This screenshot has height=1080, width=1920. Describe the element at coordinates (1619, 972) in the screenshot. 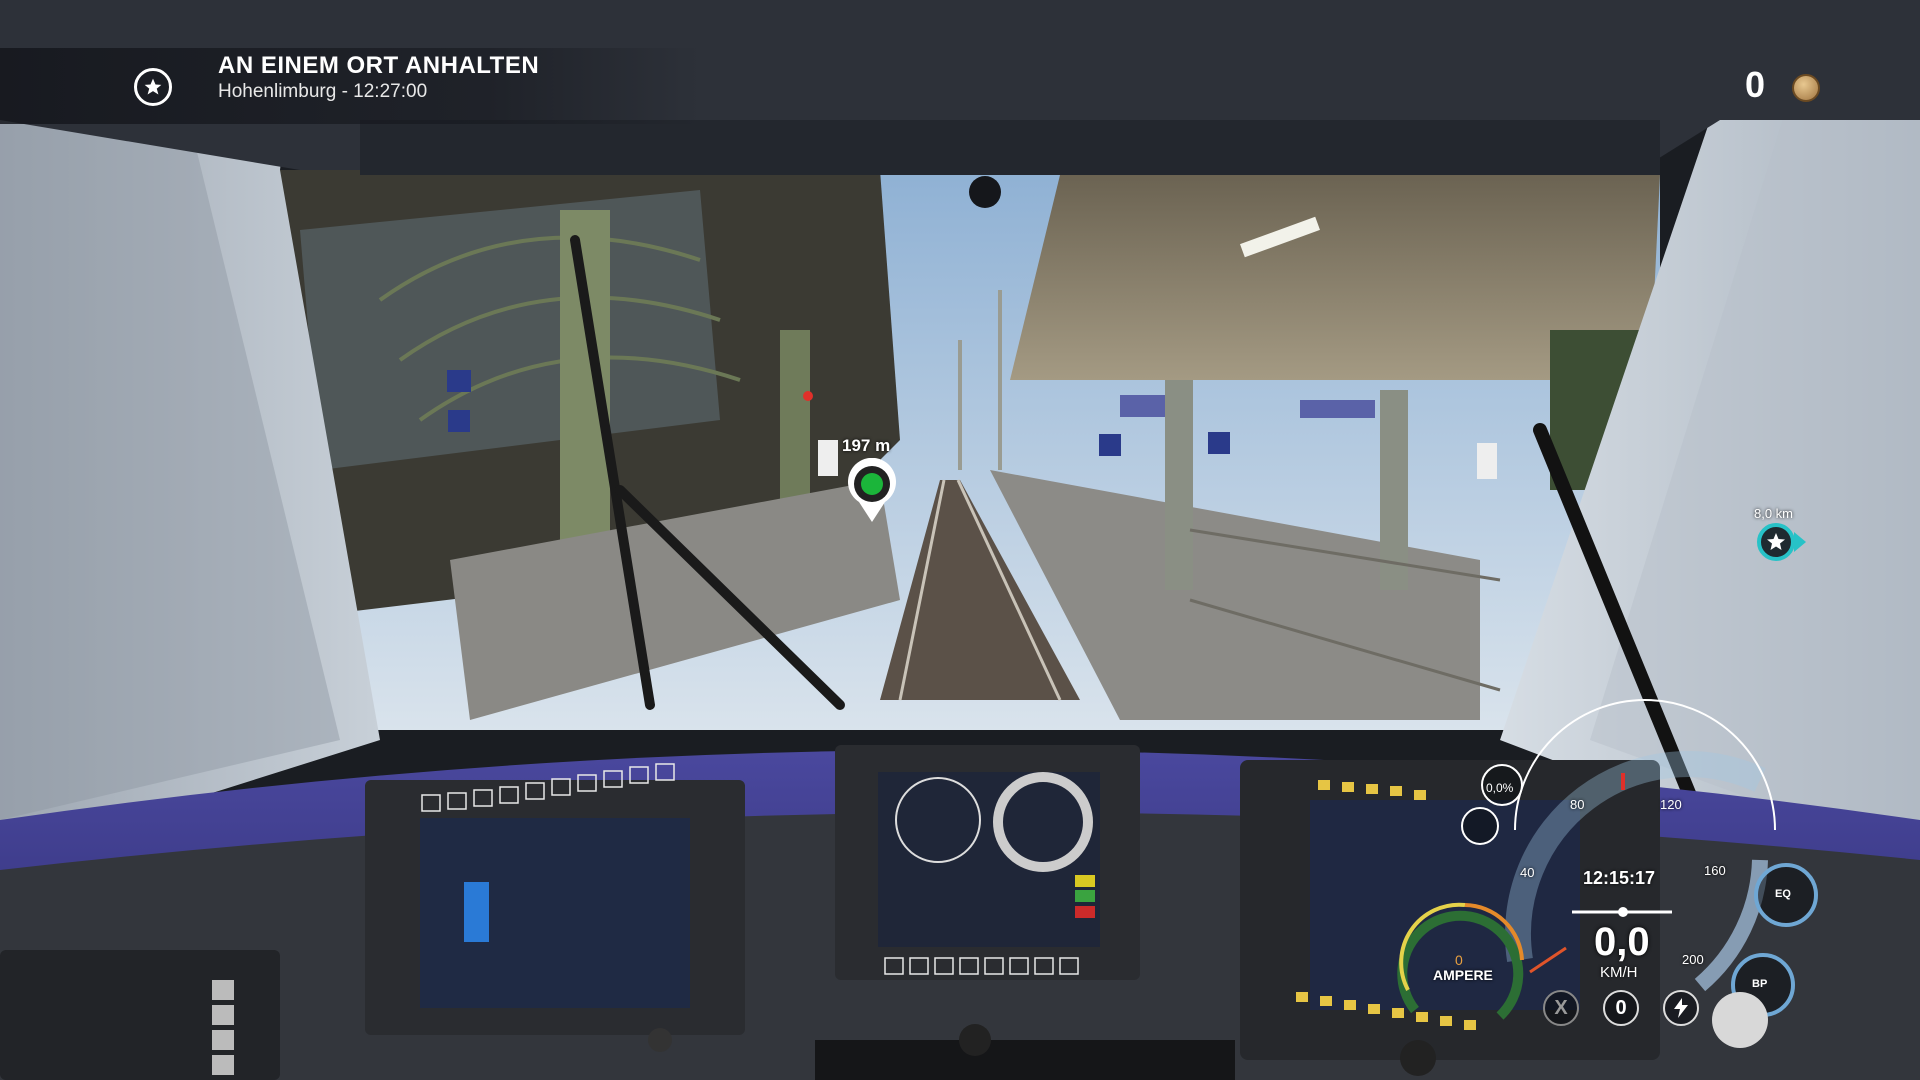

I see `speed-unit: KM/H` at that location.